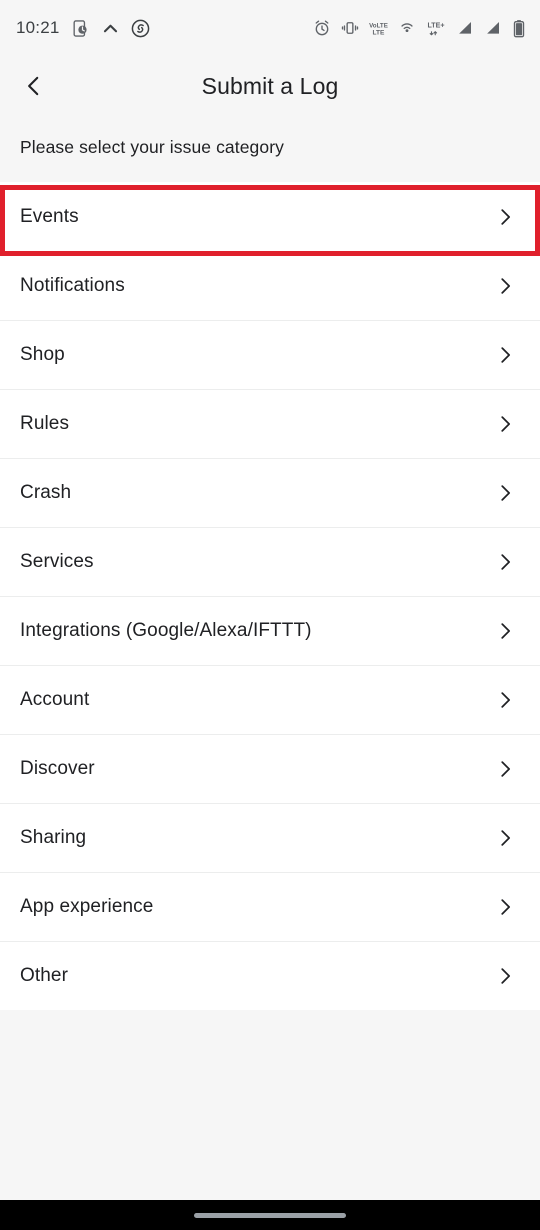  I want to click on category-label: Account, so click(55, 699).